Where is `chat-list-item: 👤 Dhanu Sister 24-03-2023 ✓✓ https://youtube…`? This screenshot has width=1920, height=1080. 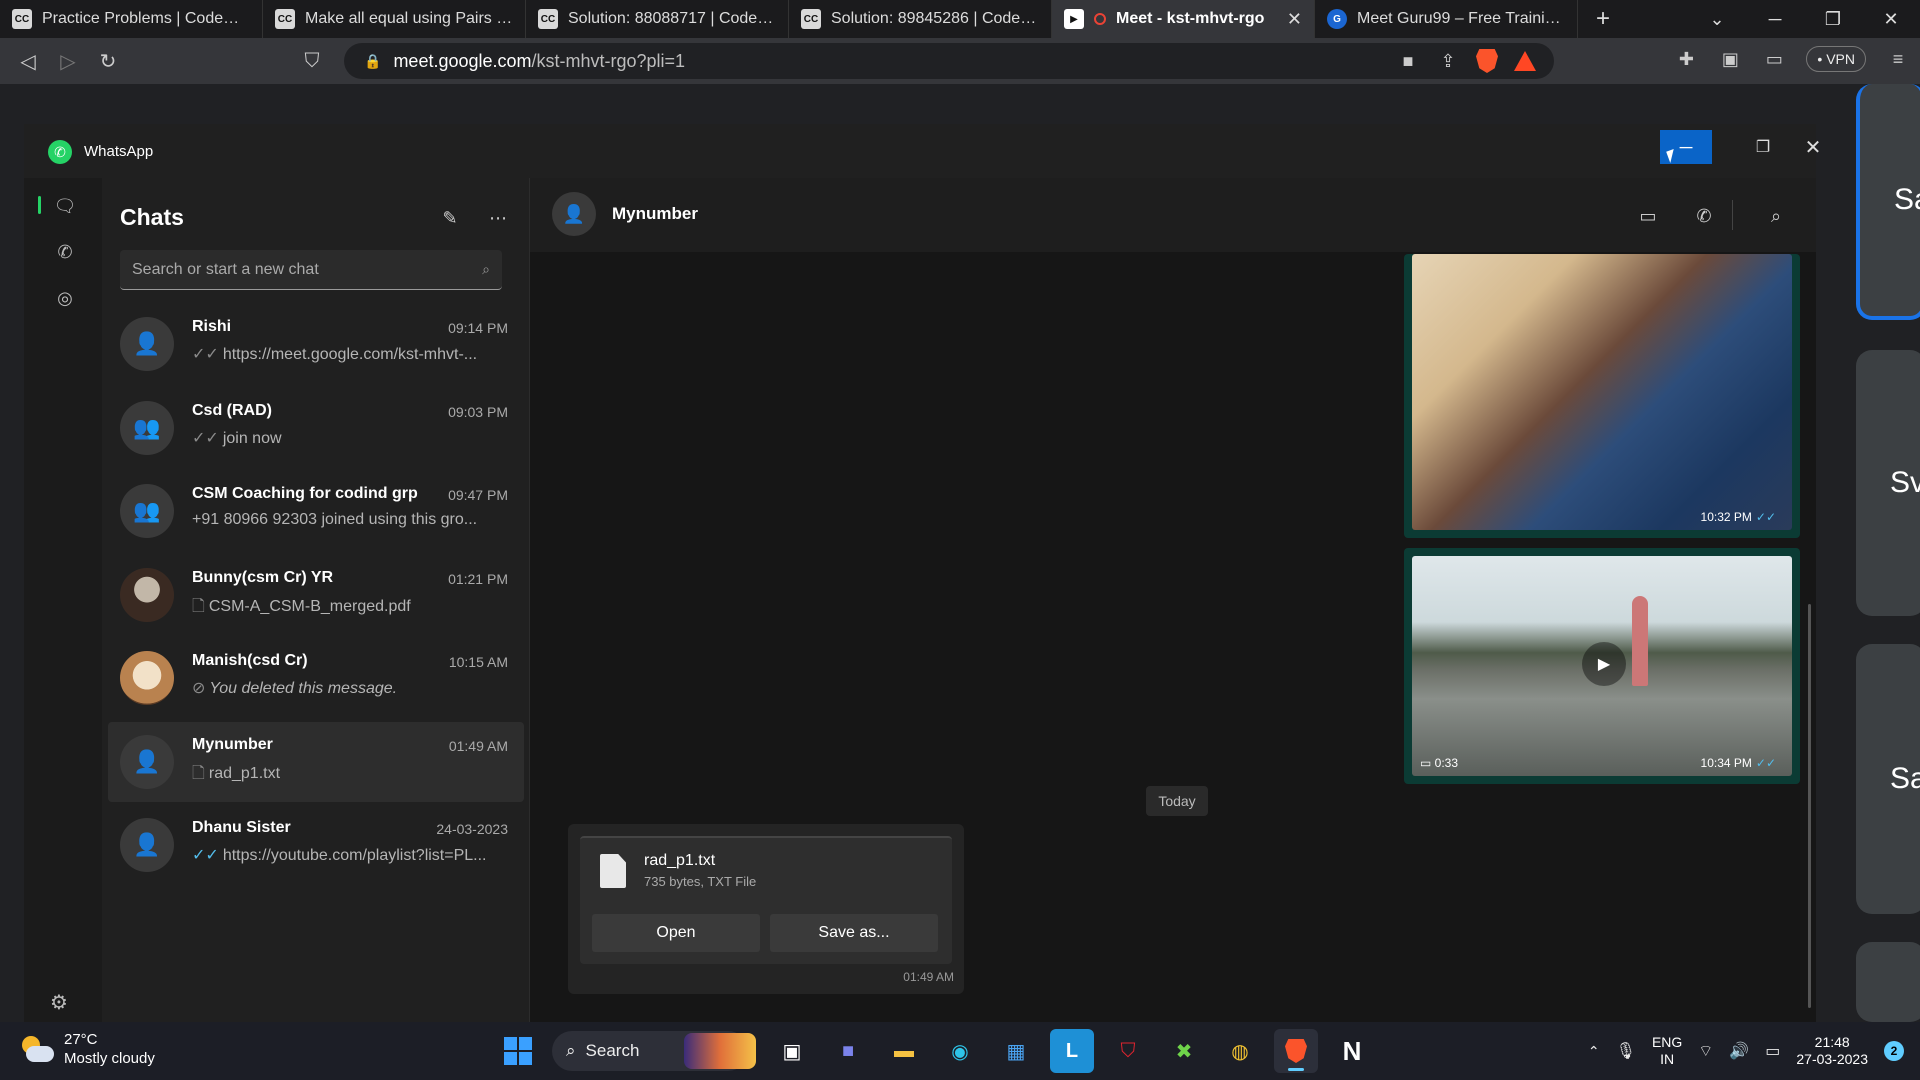
chat-list-item: 👤 Dhanu Sister 24-03-2023 ✓✓ https://youtube… is located at coordinates (316, 845).